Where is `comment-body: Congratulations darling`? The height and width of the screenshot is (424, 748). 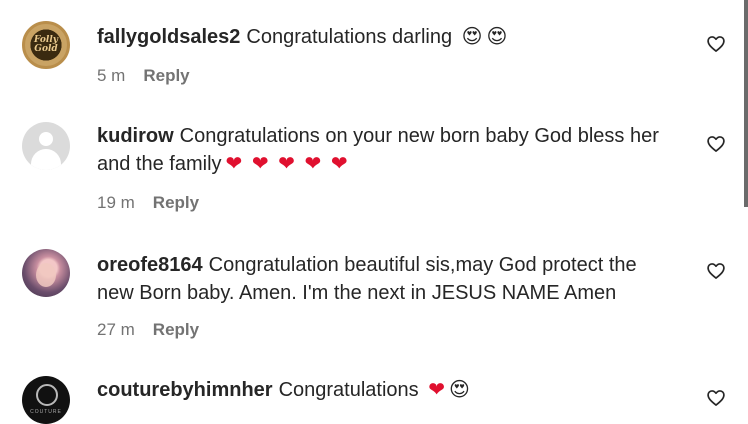
comment-body: Congratulations darling is located at coordinates (349, 37).